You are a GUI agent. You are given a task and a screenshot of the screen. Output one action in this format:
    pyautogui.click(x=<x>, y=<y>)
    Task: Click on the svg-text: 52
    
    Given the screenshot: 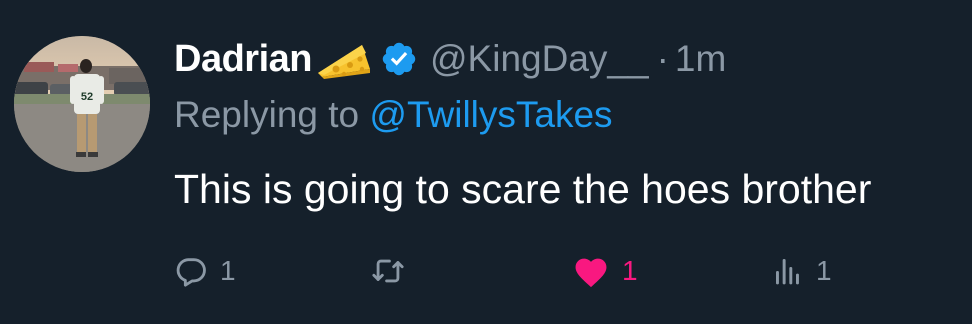 What is the action you would take?
    pyautogui.click(x=87, y=97)
    